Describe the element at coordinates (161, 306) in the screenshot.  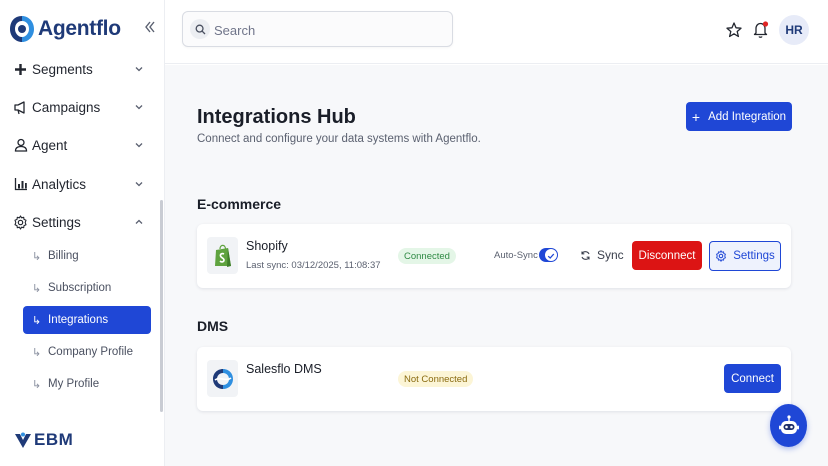
I see `sidebar-scrollbar` at that location.